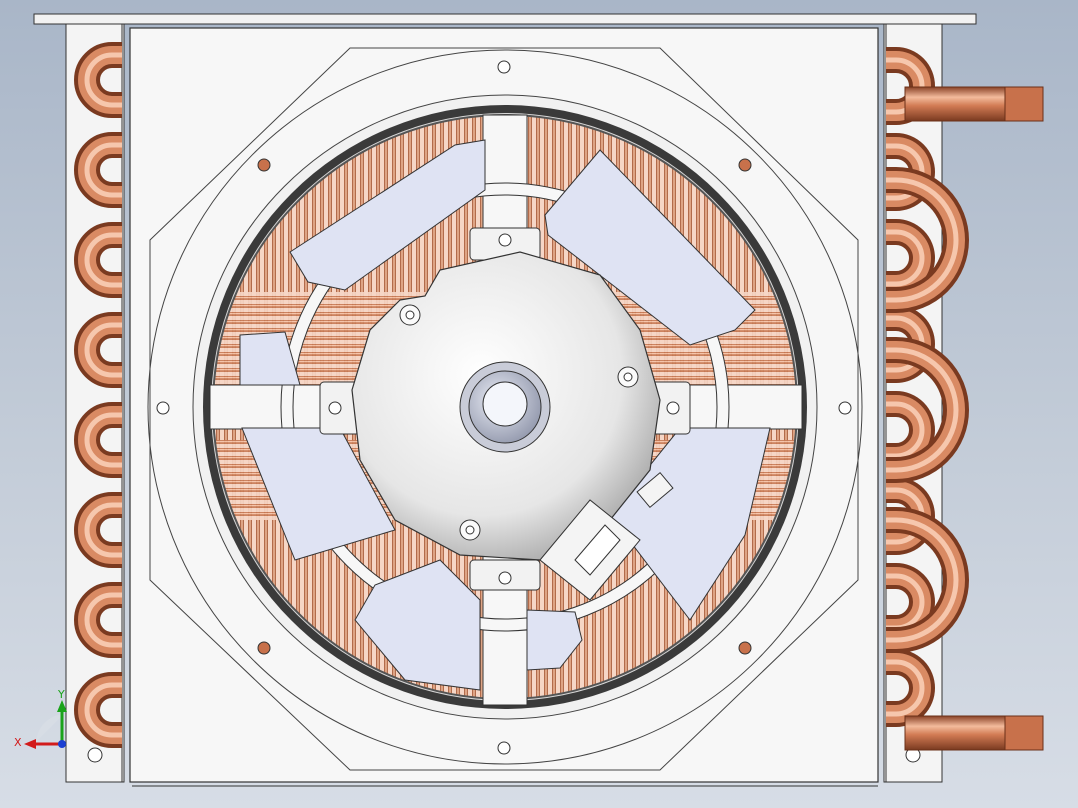 This screenshot has width=1078, height=808. I want to click on triad-x-arrow-icon, so click(30, 744).